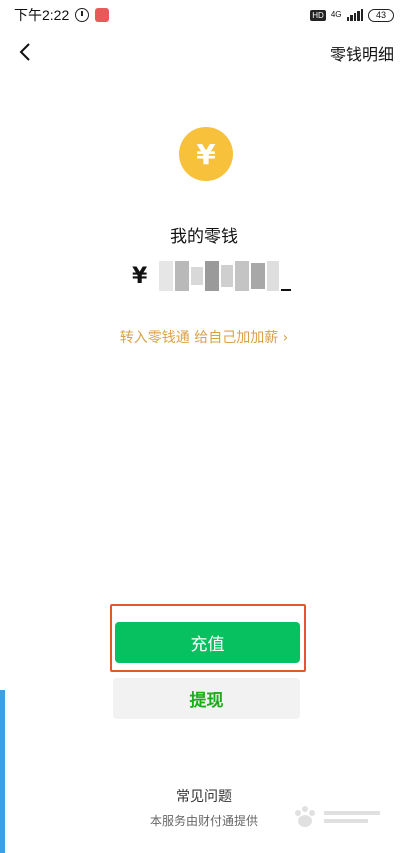 This screenshot has height=853, width=408. Describe the element at coordinates (140, 276) in the screenshot. I see `currency-symbol: ¥` at that location.